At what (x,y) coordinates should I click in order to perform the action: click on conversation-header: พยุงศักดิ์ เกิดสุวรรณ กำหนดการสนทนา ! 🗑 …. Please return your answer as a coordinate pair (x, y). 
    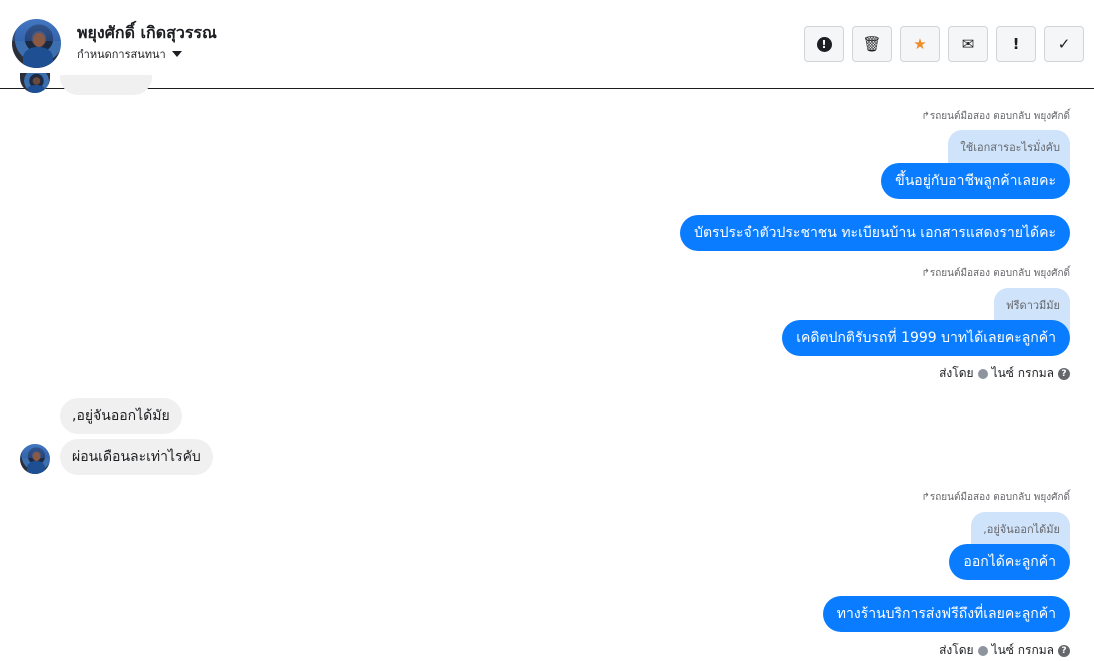
    Looking at the image, I should click on (547, 44).